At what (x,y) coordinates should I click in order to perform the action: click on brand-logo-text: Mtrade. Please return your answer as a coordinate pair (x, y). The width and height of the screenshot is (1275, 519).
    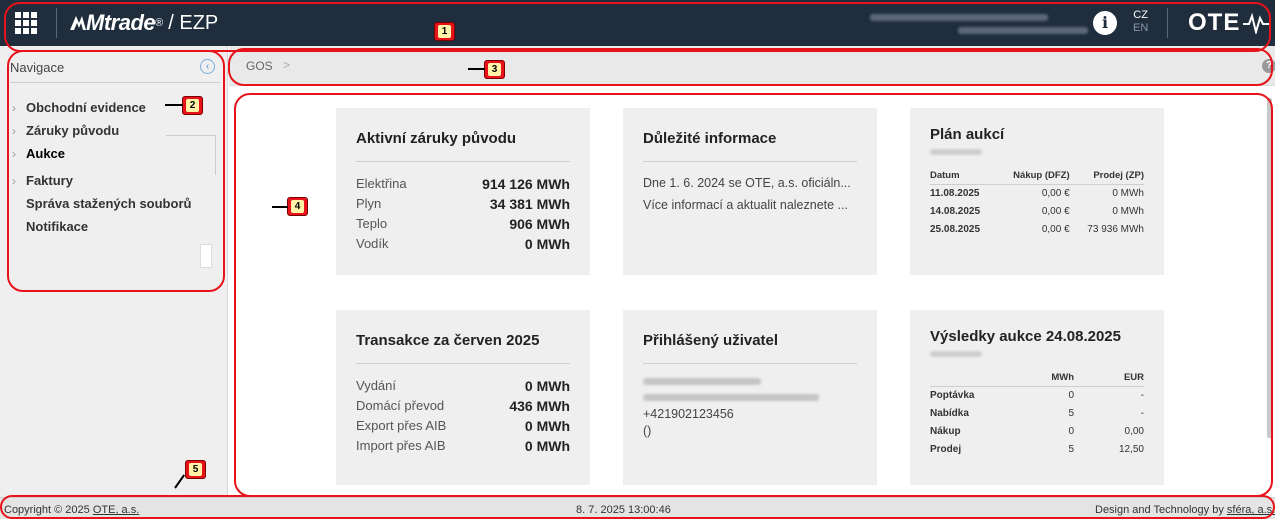
    Looking at the image, I should click on (121, 22).